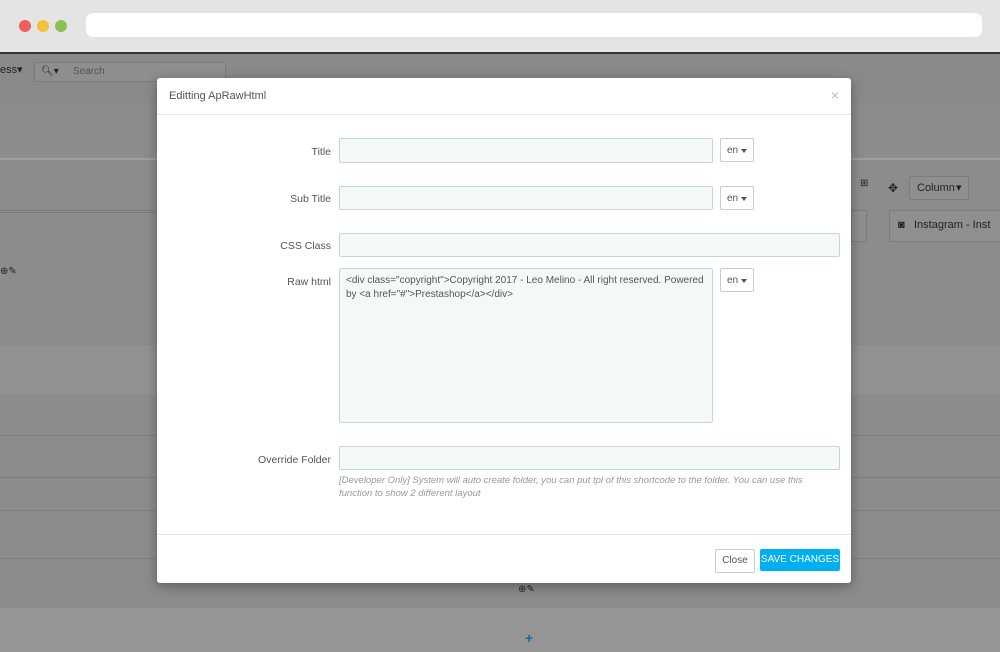 This screenshot has width=1000, height=652. Describe the element at coordinates (936, 188) in the screenshot. I see `column-button-label: Column` at that location.